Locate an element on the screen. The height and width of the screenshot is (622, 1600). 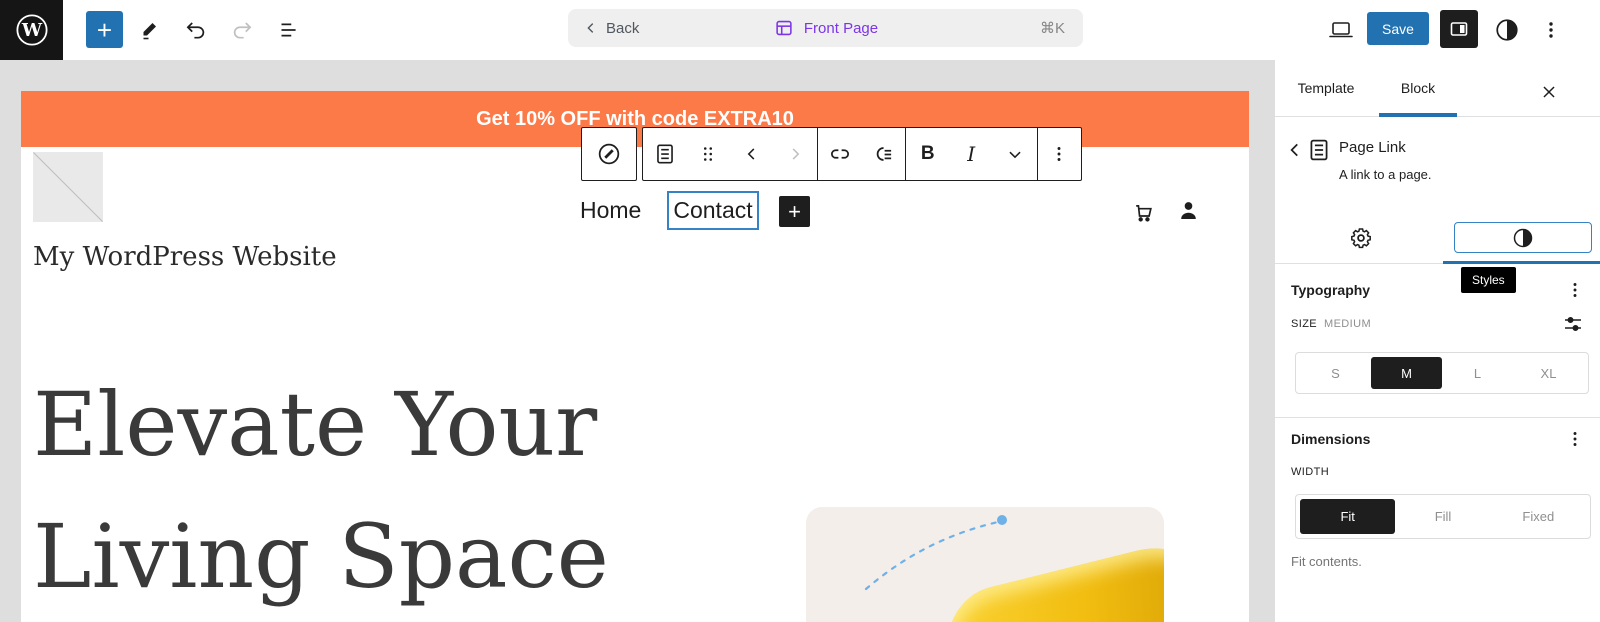
size-option-m: M is located at coordinates (1406, 373).